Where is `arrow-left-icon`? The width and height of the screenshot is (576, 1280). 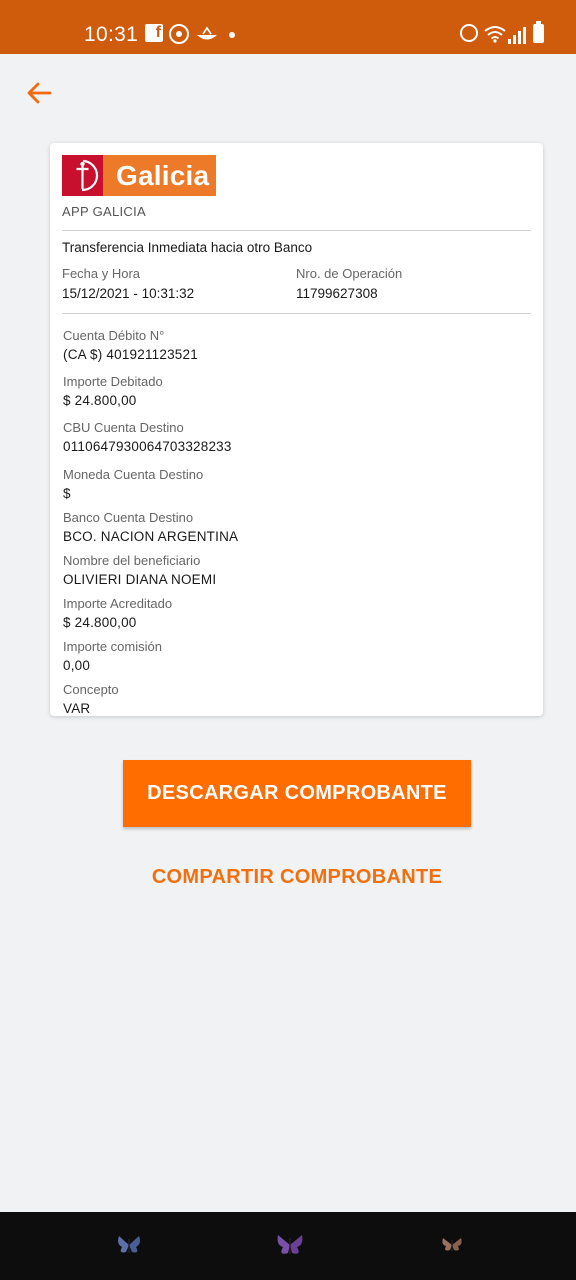 arrow-left-icon is located at coordinates (39, 93).